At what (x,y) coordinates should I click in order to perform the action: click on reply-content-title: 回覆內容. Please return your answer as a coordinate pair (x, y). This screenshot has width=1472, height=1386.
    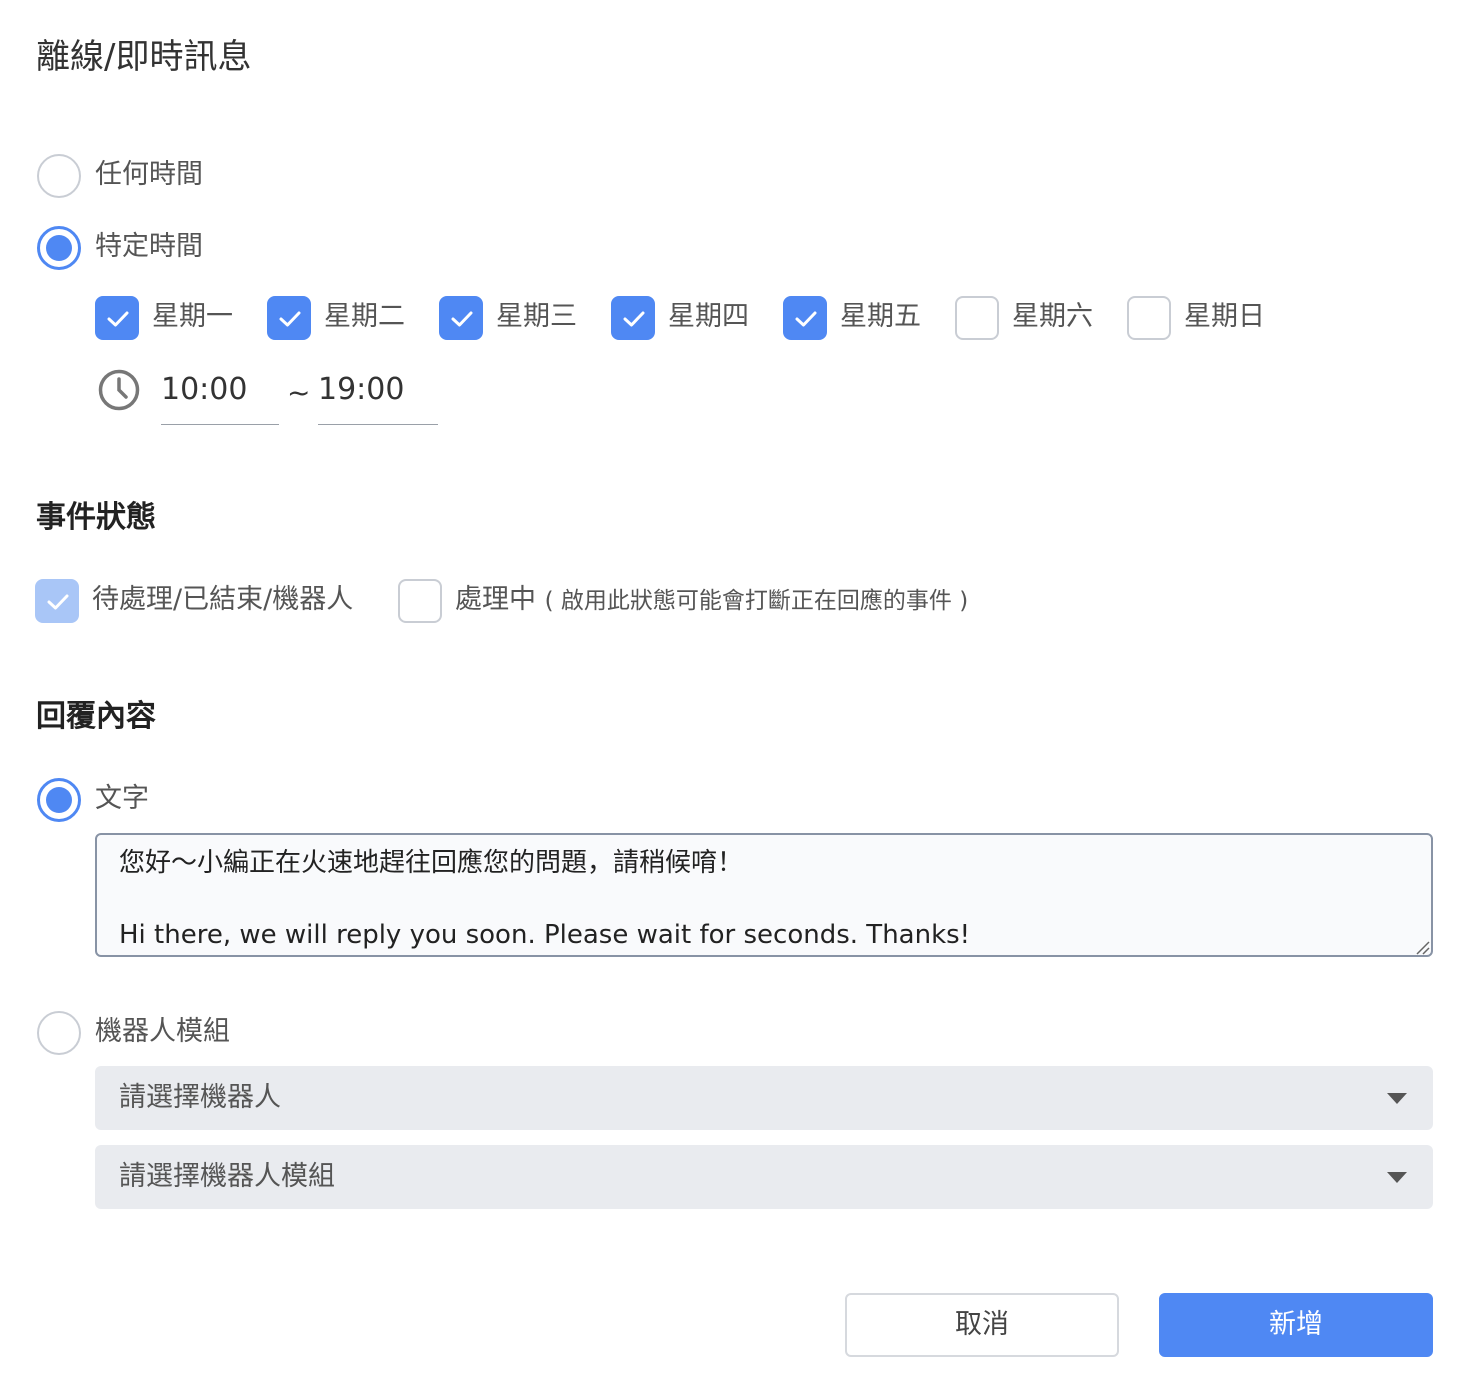
    Looking at the image, I should click on (96, 716).